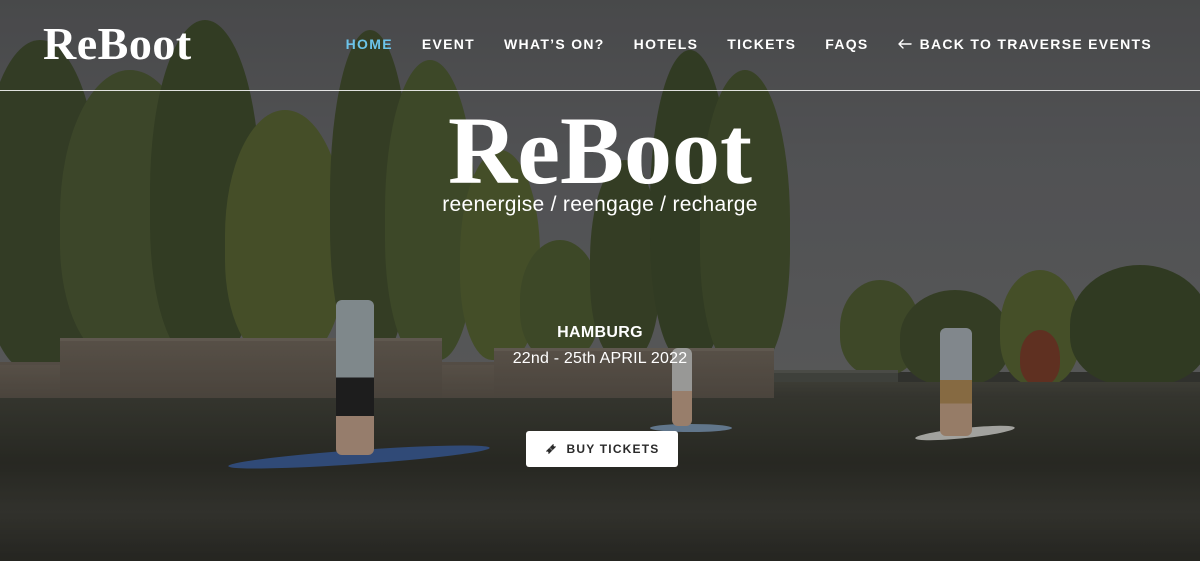  I want to click on buy-tickets-button: BUY TICKETS, so click(602, 449).